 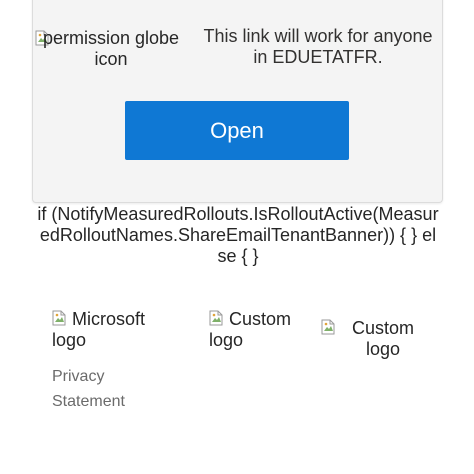 What do you see at coordinates (111, 48) in the screenshot?
I see `permission-globe-icon: permission globe icon` at bounding box center [111, 48].